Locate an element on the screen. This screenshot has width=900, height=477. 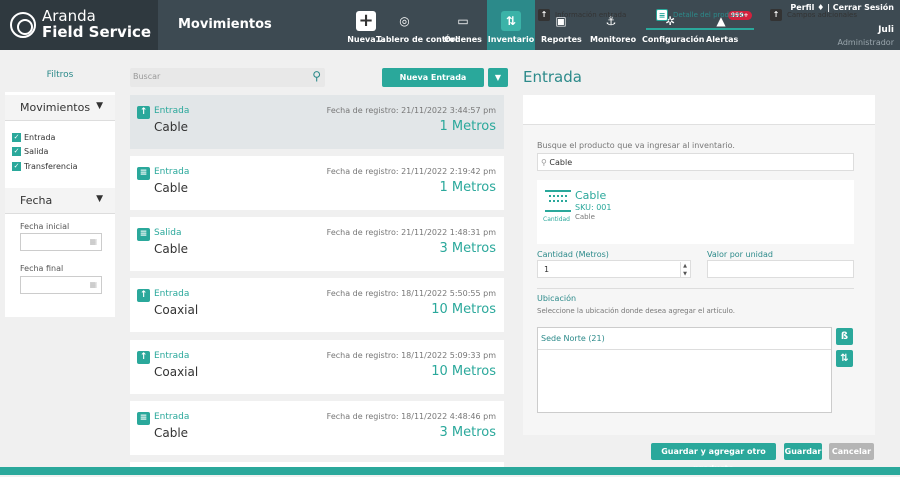
ubicacion-label: Ubicación is located at coordinates (557, 298).